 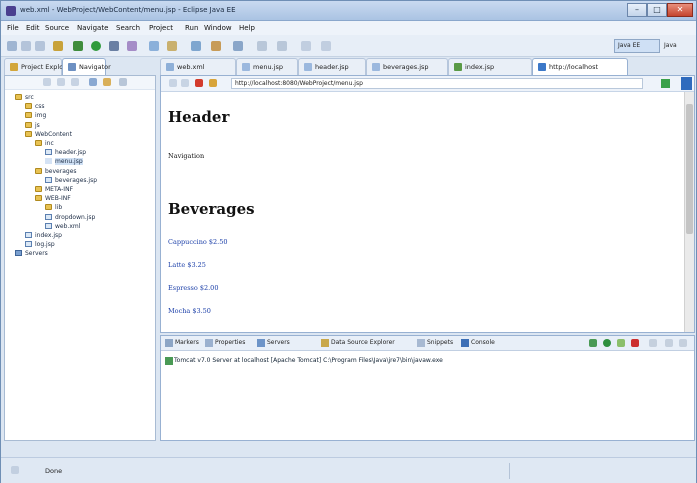 I want to click on tree-item: beverages, so click(x=56, y=172).